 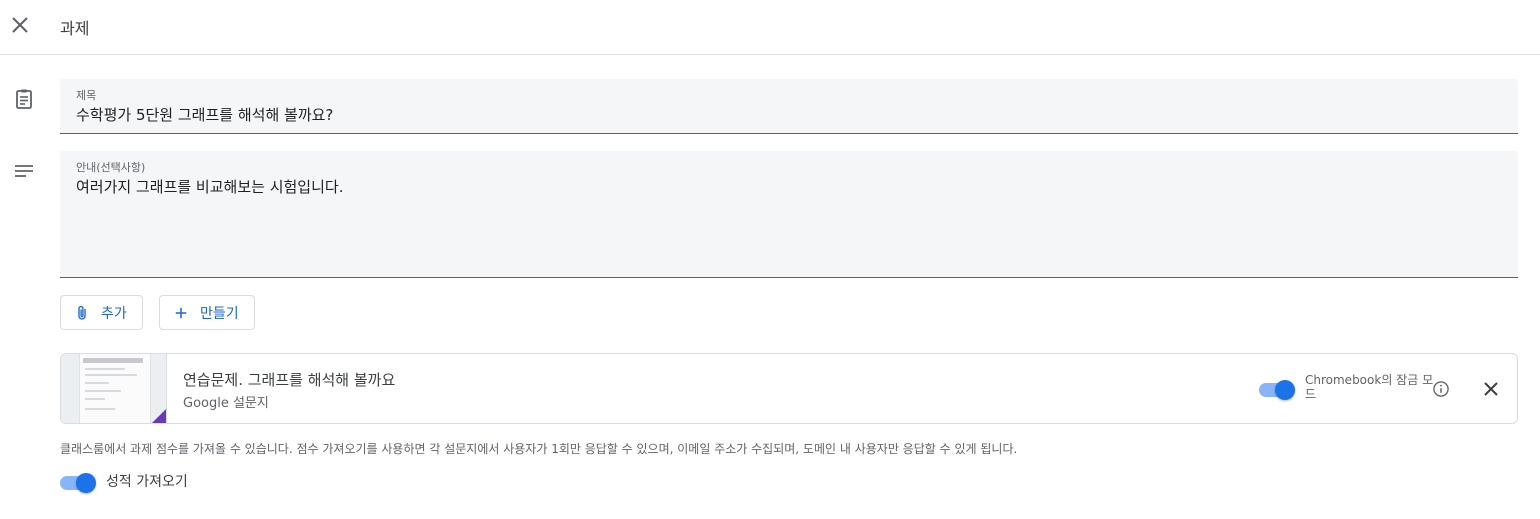 I want to click on lock-mode-label: Chromebook의 잠금 모드, so click(x=1369, y=387).